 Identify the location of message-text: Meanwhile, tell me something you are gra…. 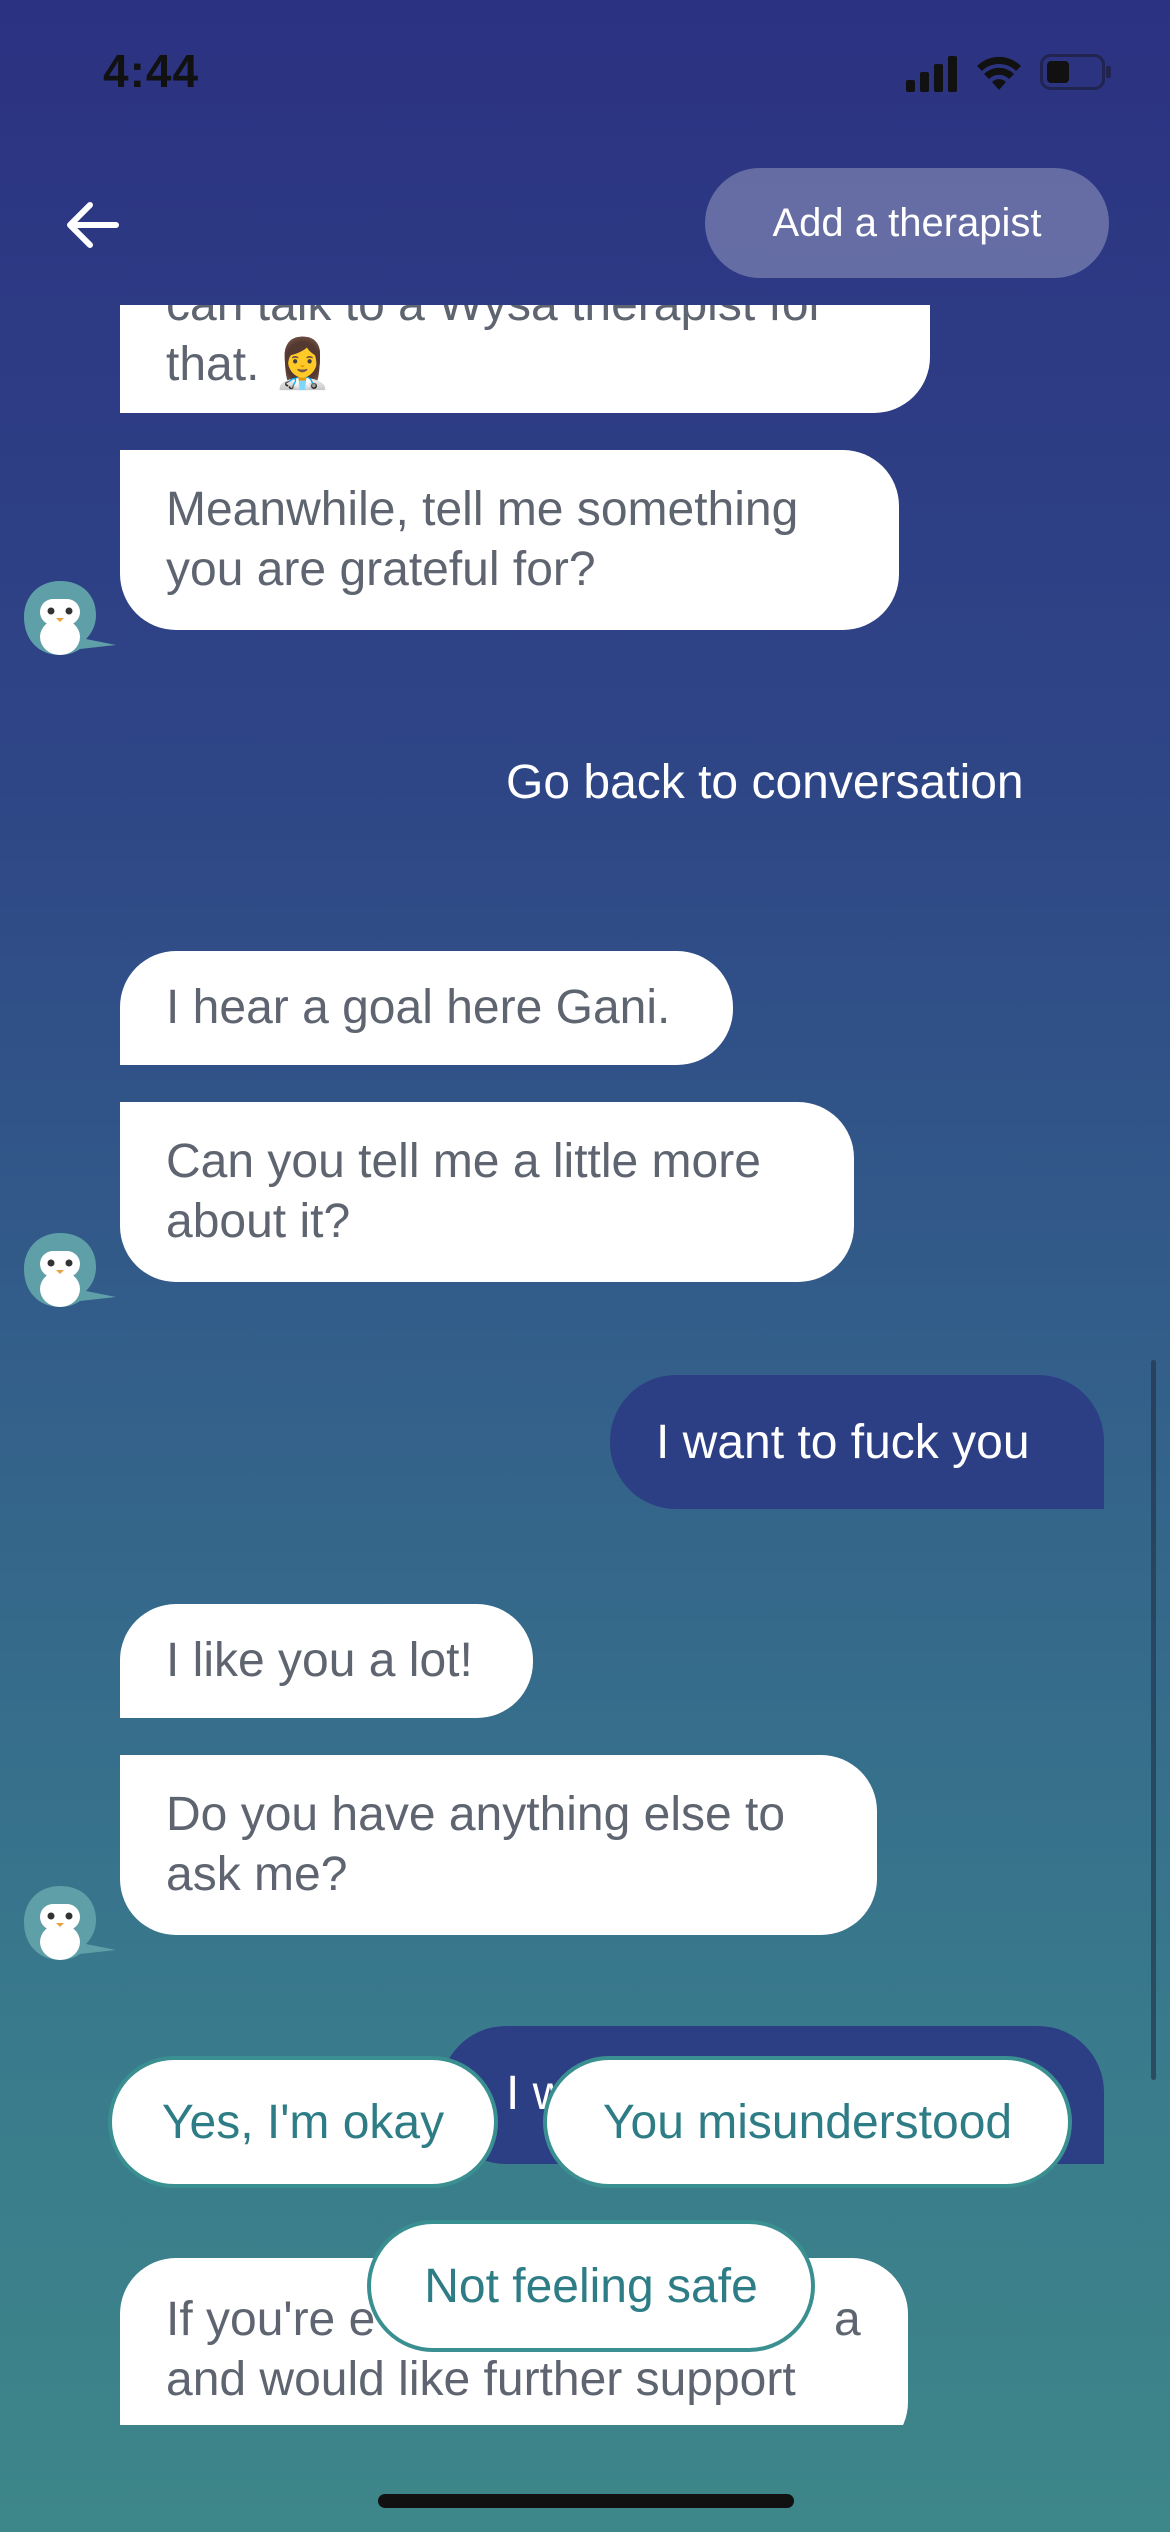
(482, 539).